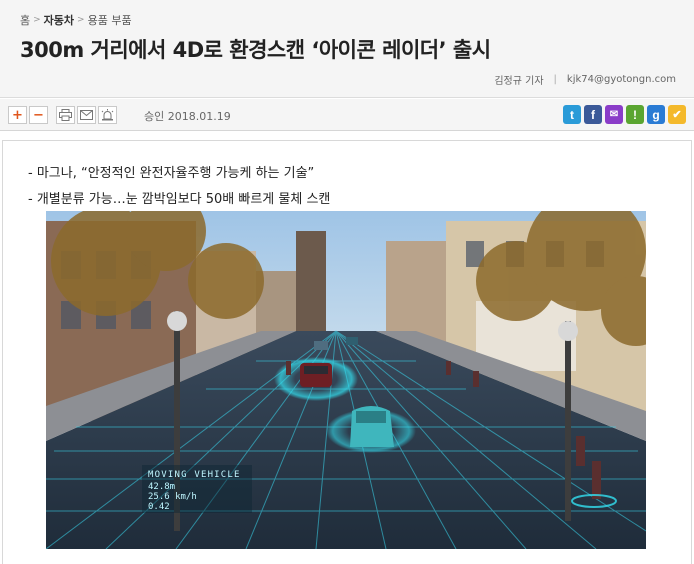 This screenshot has height=564, width=694. Describe the element at coordinates (677, 114) in the screenshot. I see `bookmark-icon: ✔` at that location.